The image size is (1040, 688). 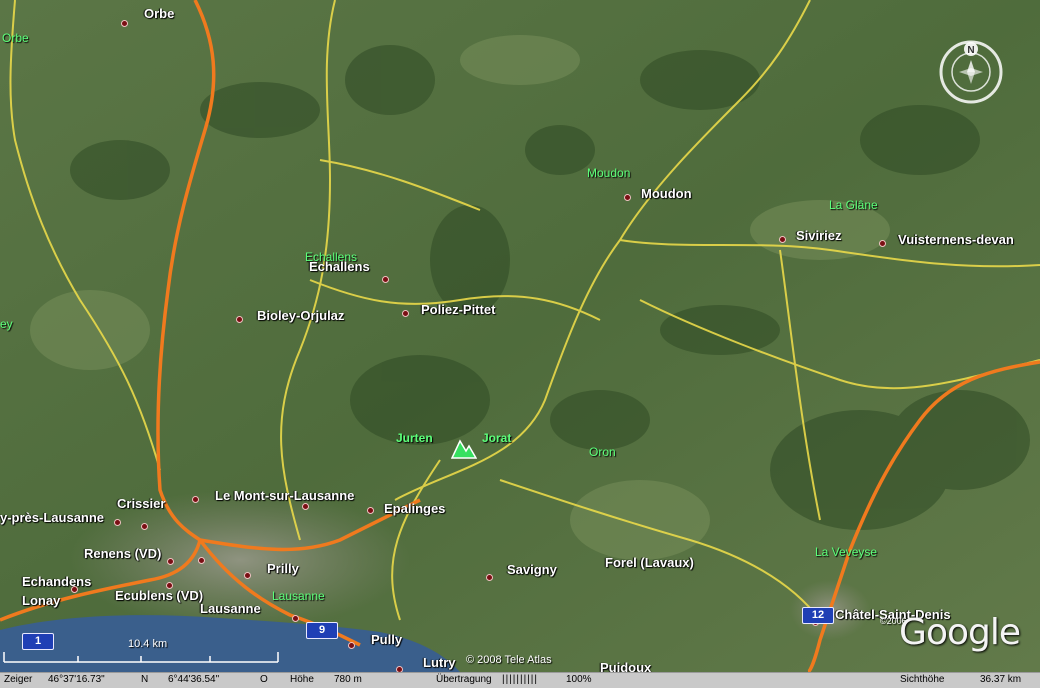 I want to click on place-label: Crissier, so click(x=141, y=503).